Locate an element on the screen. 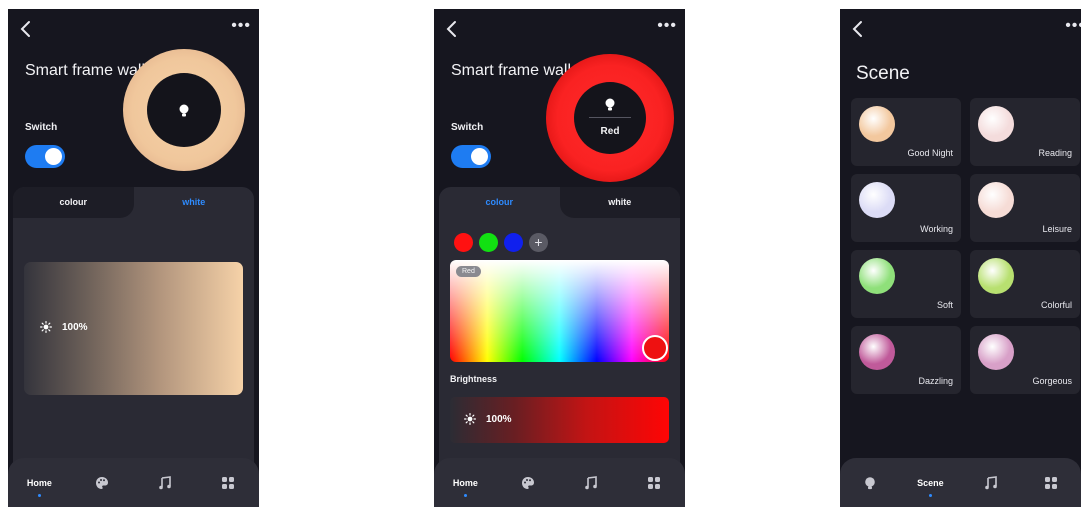  preset-color-green is located at coordinates (488, 242).